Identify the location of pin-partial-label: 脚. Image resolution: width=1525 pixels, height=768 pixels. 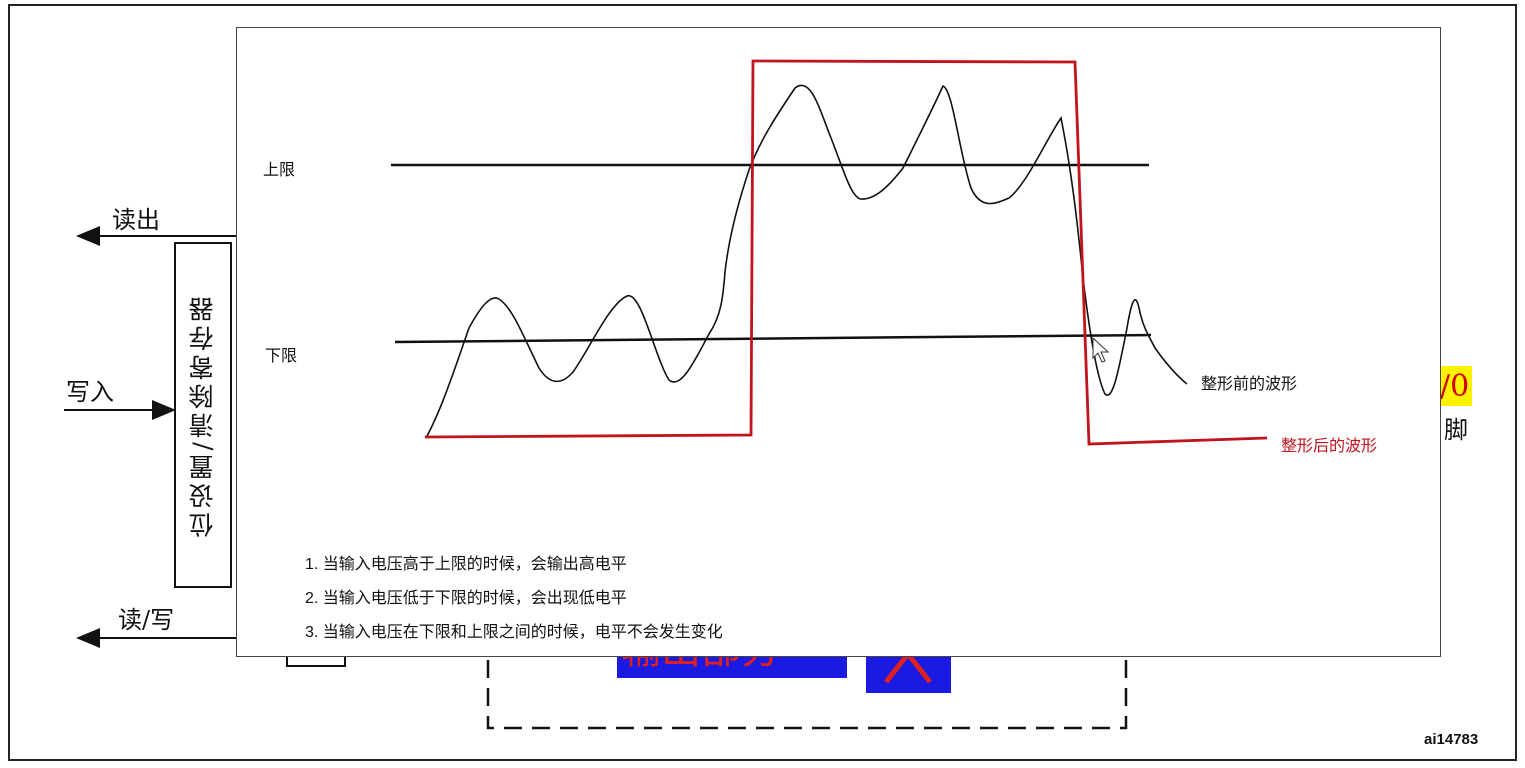
(1456, 430).